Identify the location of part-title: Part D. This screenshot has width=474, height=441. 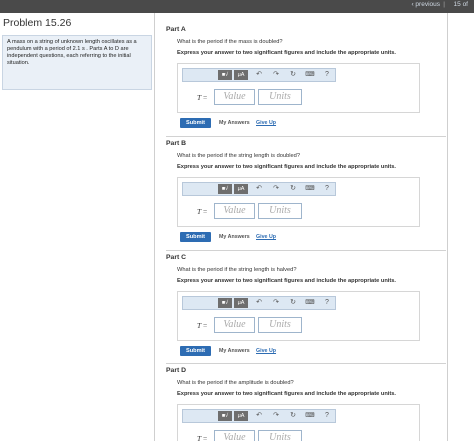
(176, 370).